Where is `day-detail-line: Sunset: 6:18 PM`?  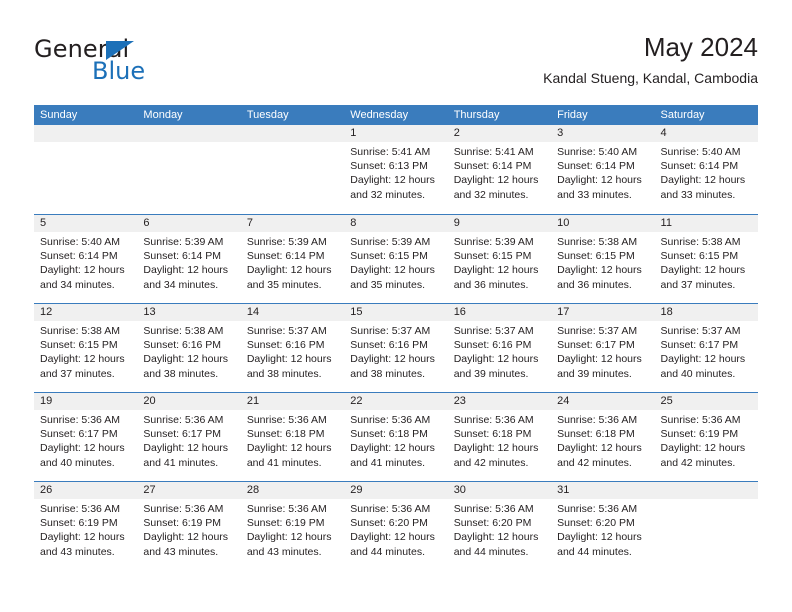
day-detail-line: Sunset: 6:18 PM is located at coordinates (492, 434).